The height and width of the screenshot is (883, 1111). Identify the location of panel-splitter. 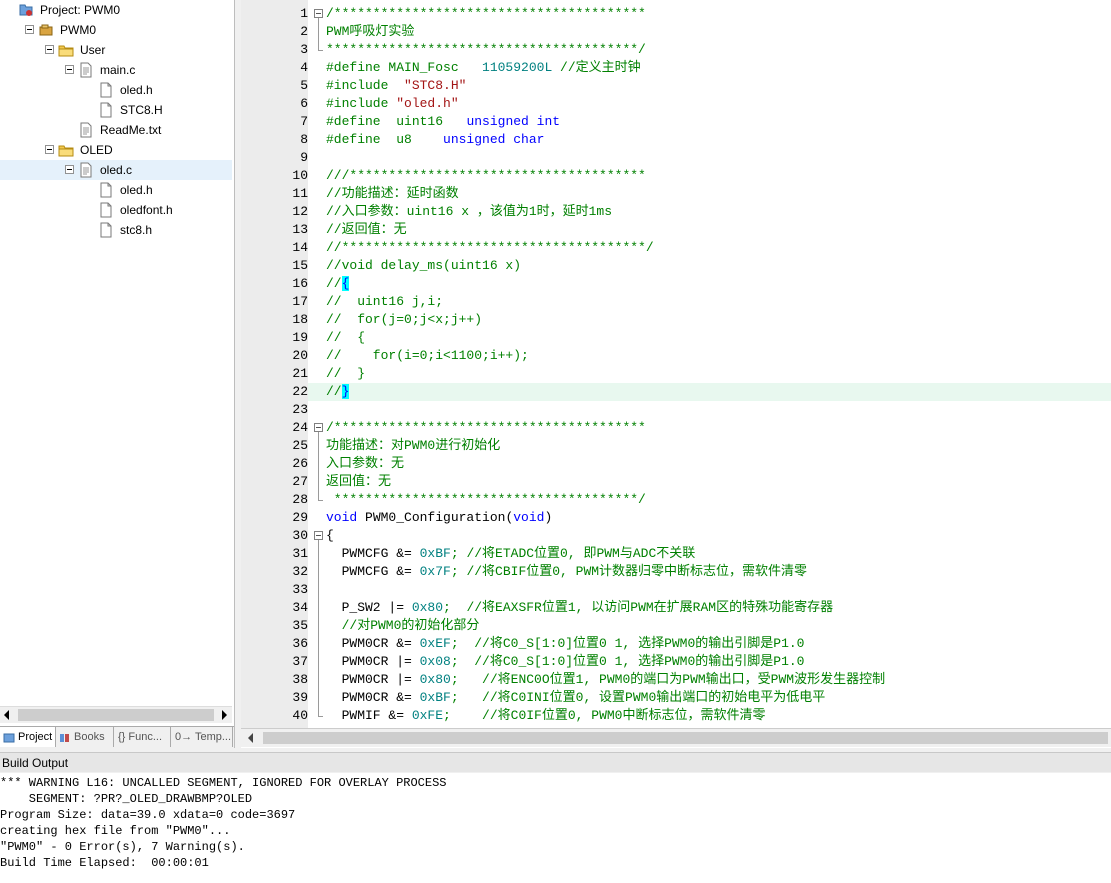
(237, 374).